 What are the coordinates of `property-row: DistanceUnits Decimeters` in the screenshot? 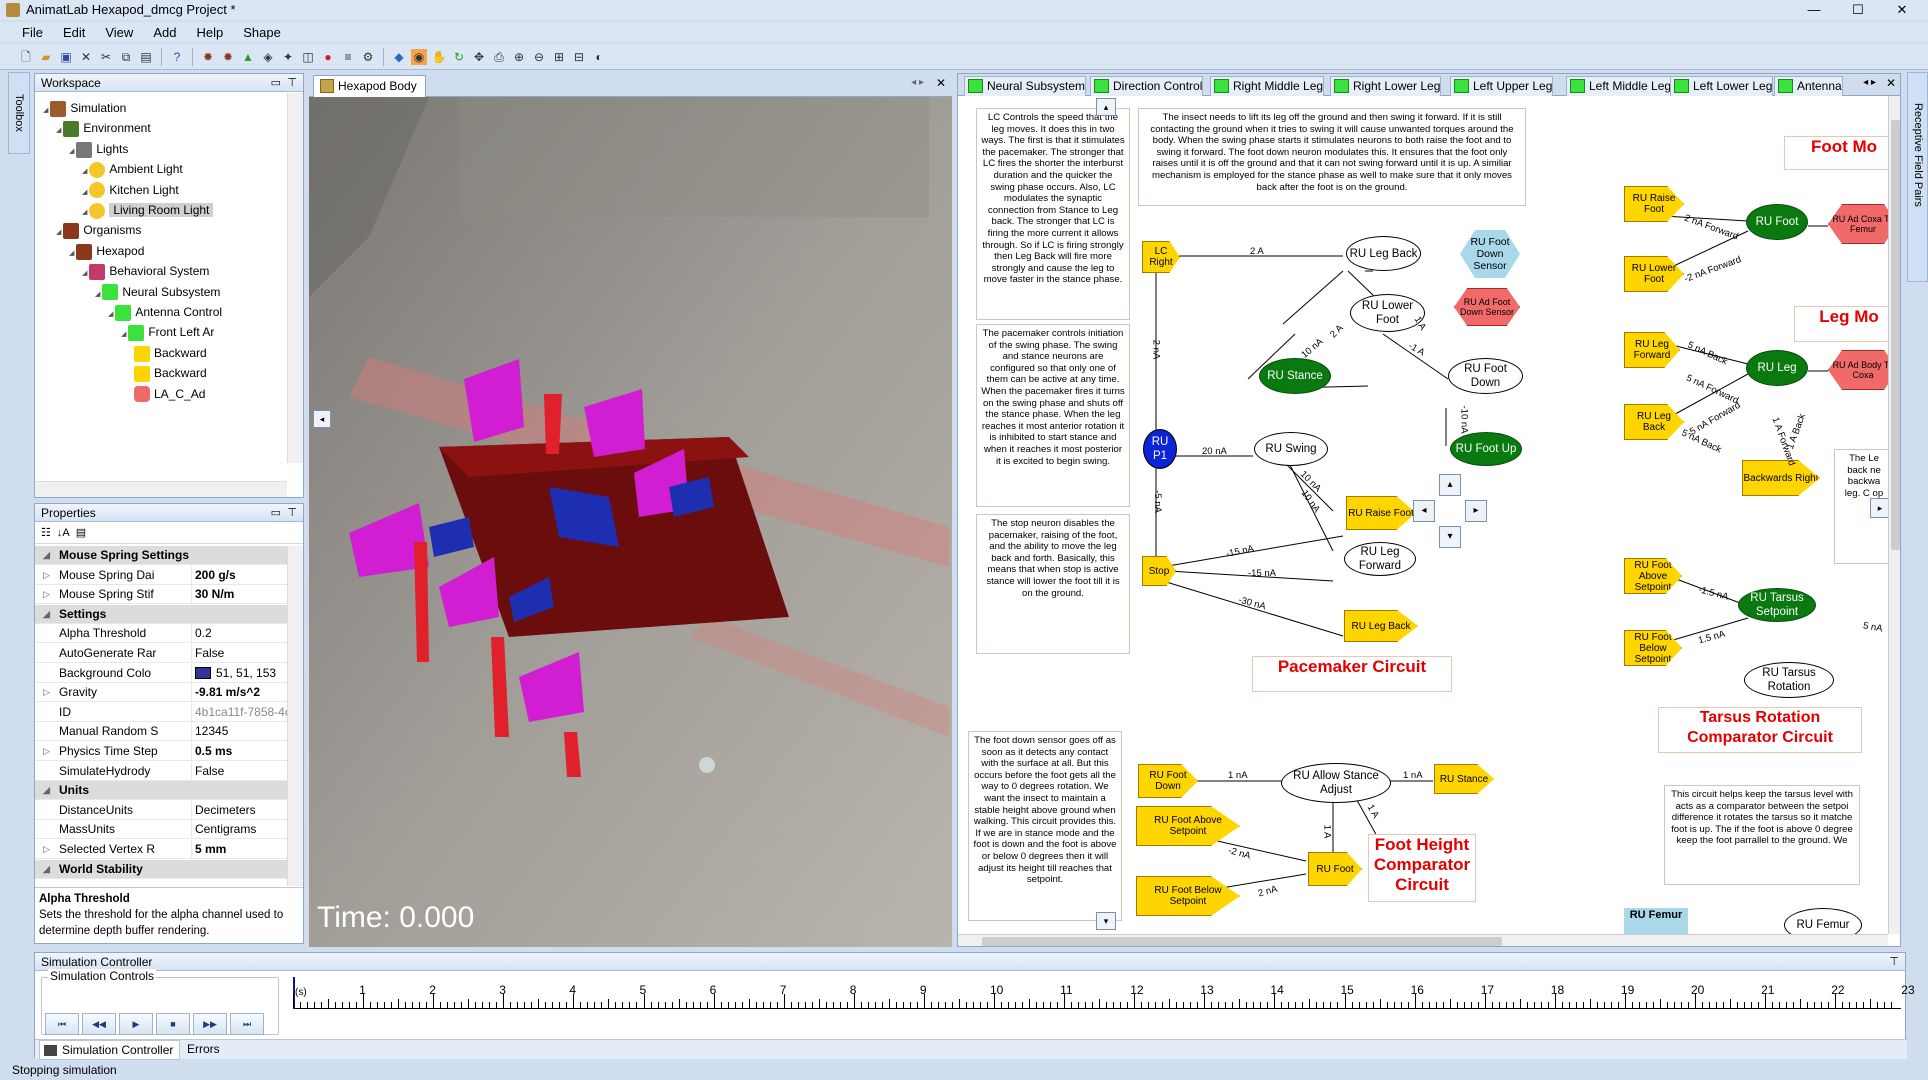 It's located at (161, 810).